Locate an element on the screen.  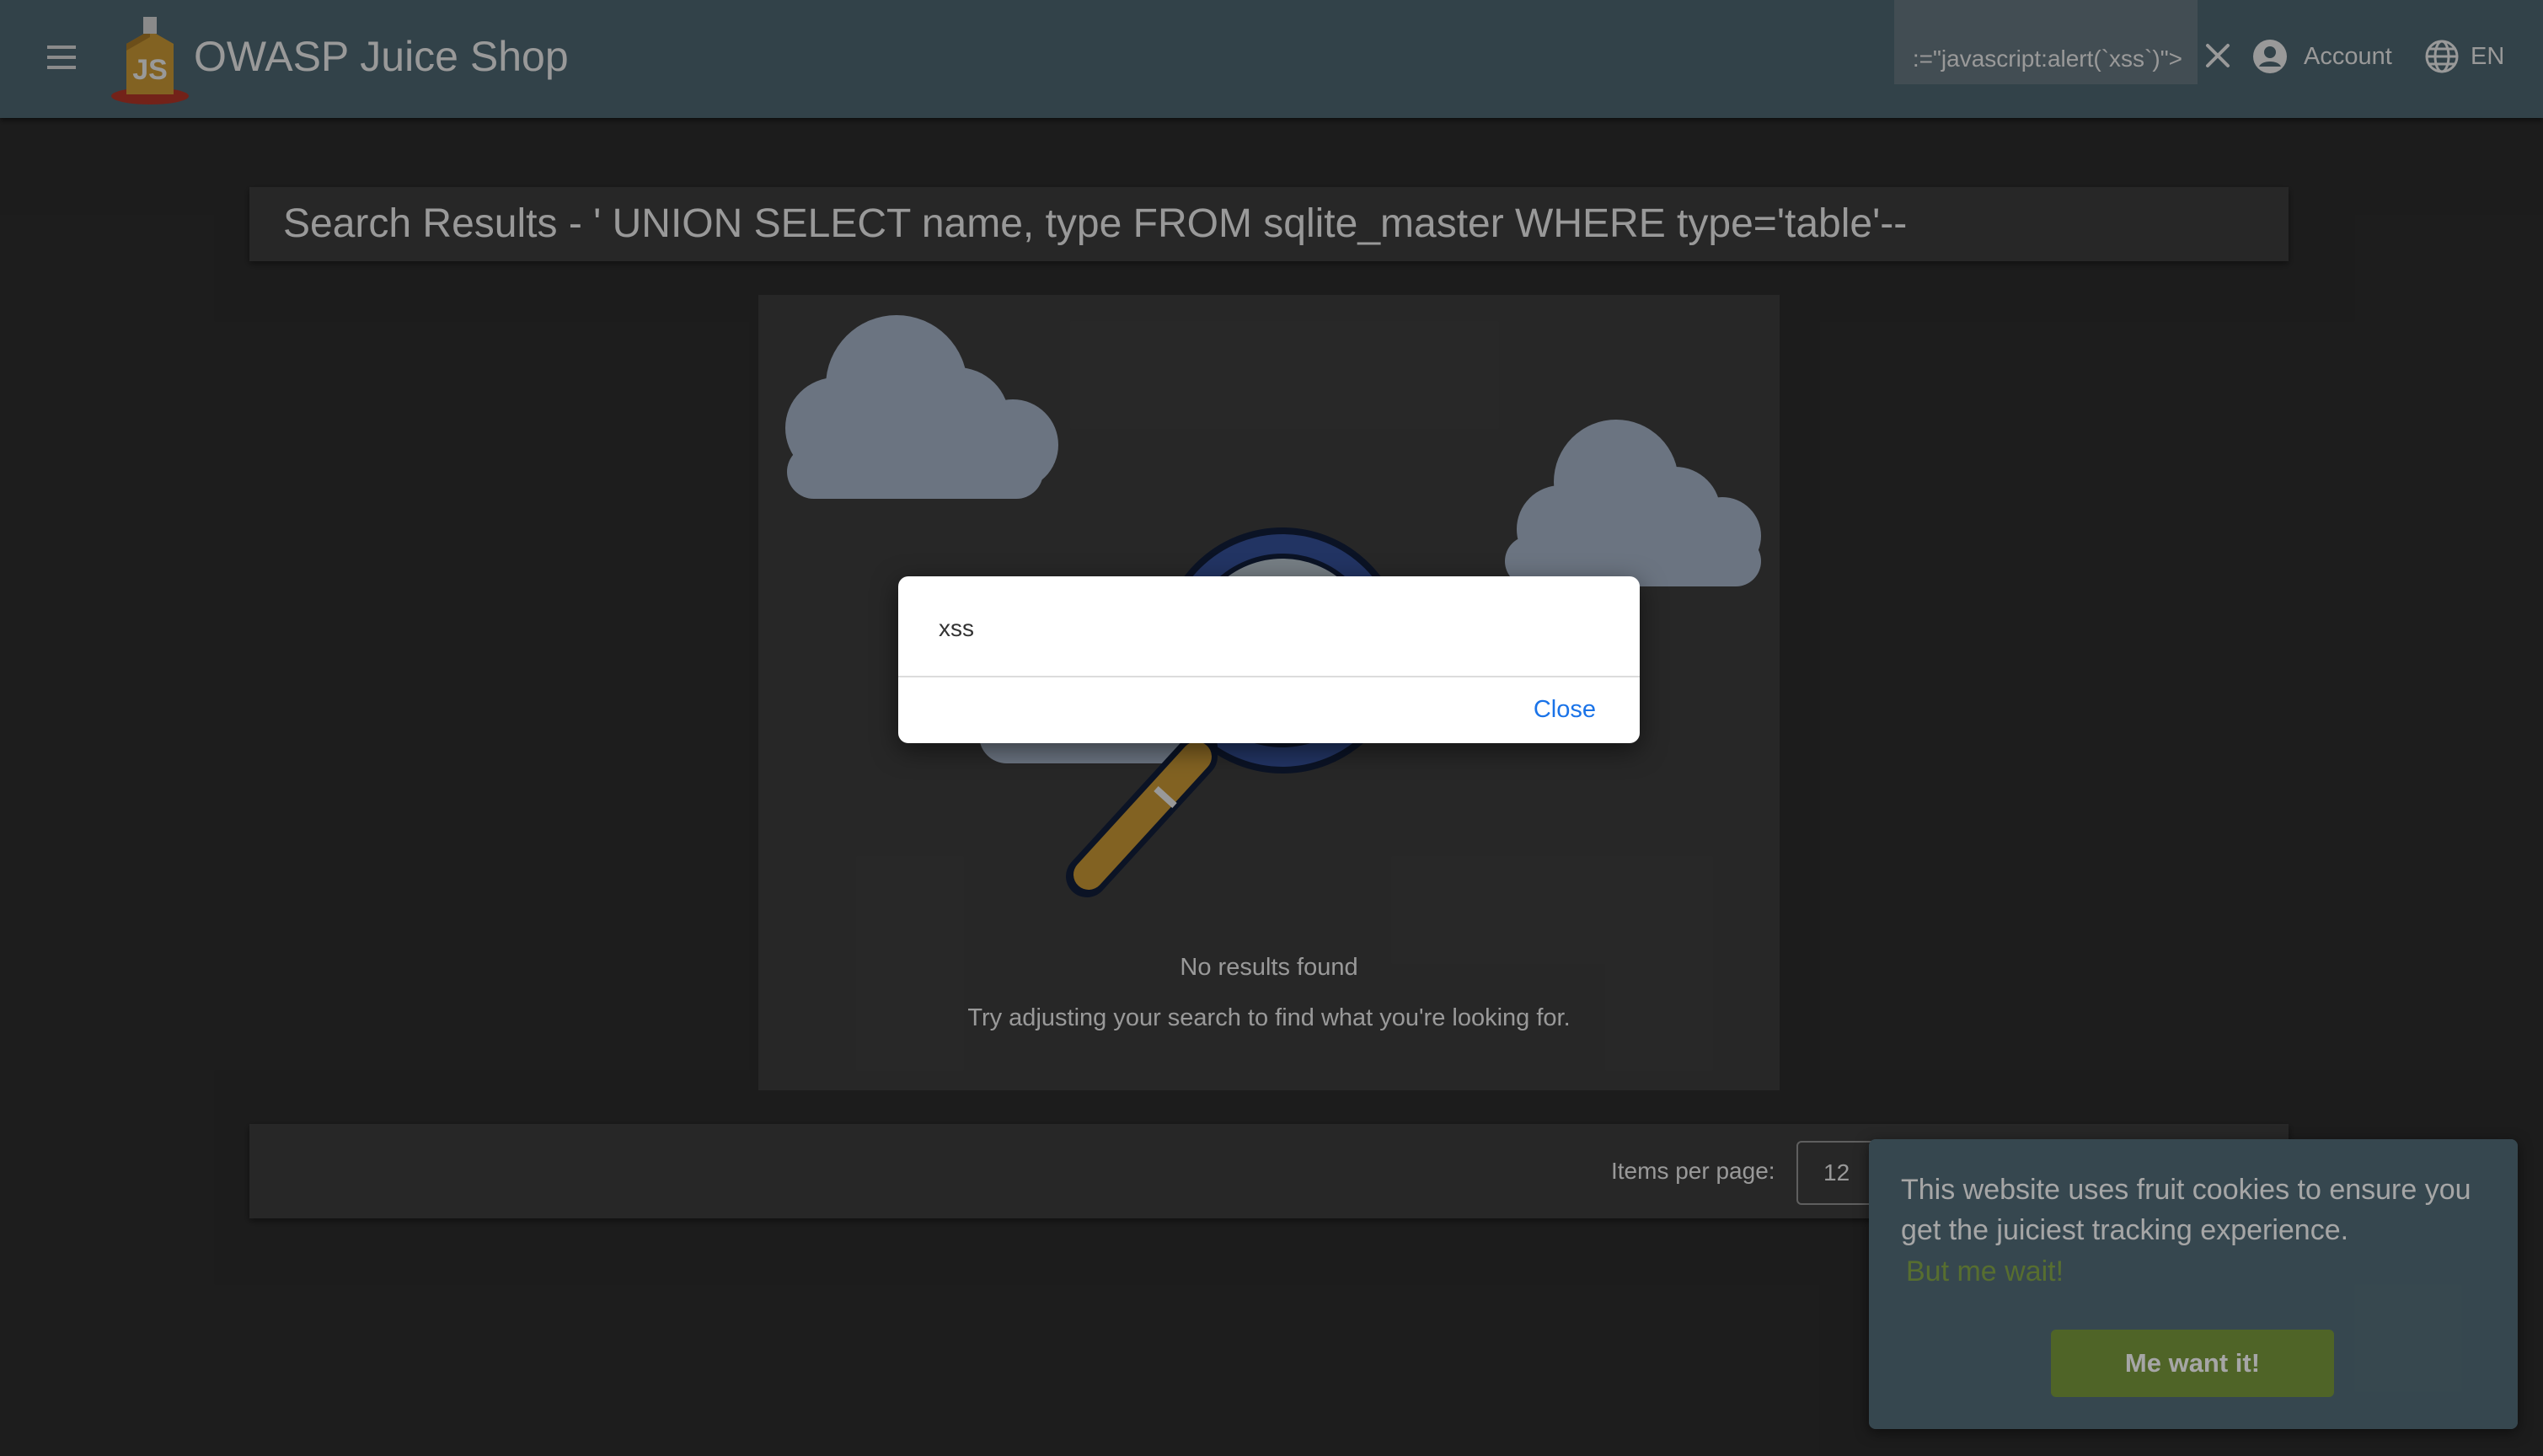
alert-divider is located at coordinates (1269, 676).